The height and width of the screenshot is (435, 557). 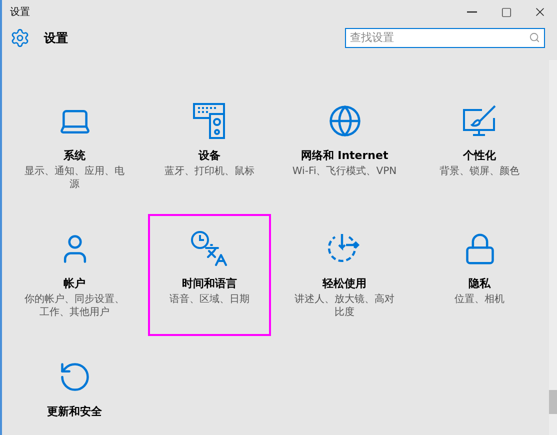 I want to click on settings-icon, so click(x=20, y=38).